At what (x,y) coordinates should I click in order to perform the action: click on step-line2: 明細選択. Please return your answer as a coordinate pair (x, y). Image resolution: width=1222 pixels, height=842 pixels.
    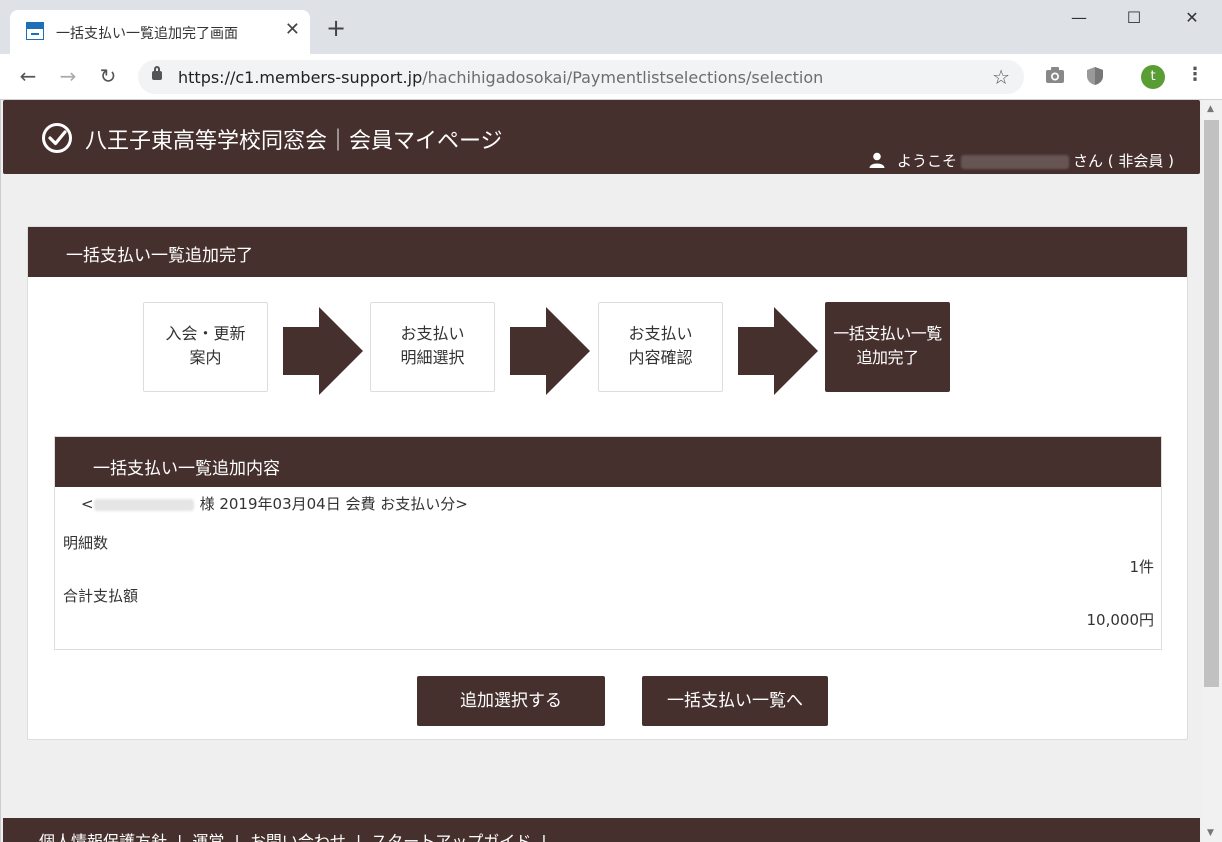
    Looking at the image, I should click on (432, 357).